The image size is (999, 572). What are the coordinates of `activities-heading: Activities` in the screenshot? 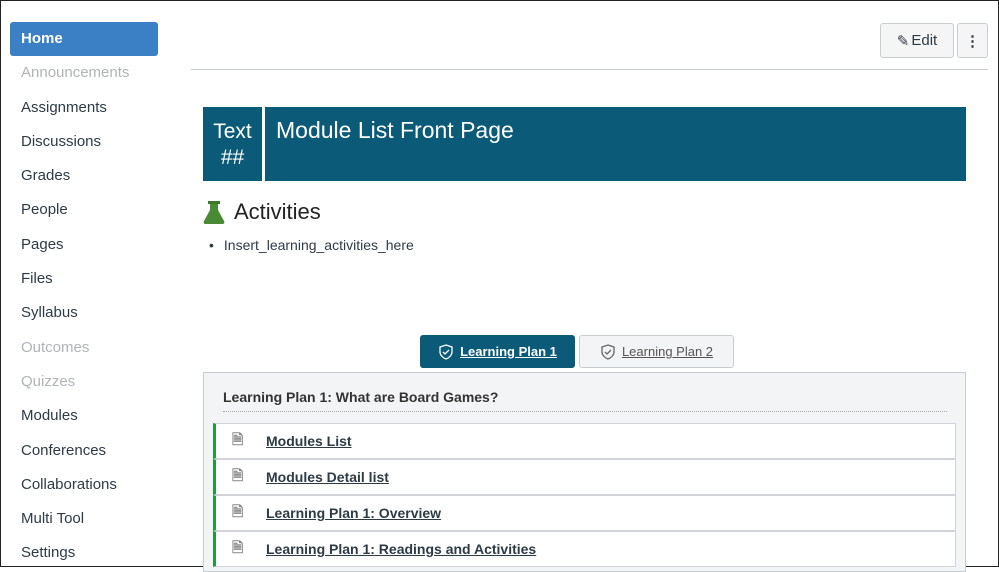 It's located at (262, 212).